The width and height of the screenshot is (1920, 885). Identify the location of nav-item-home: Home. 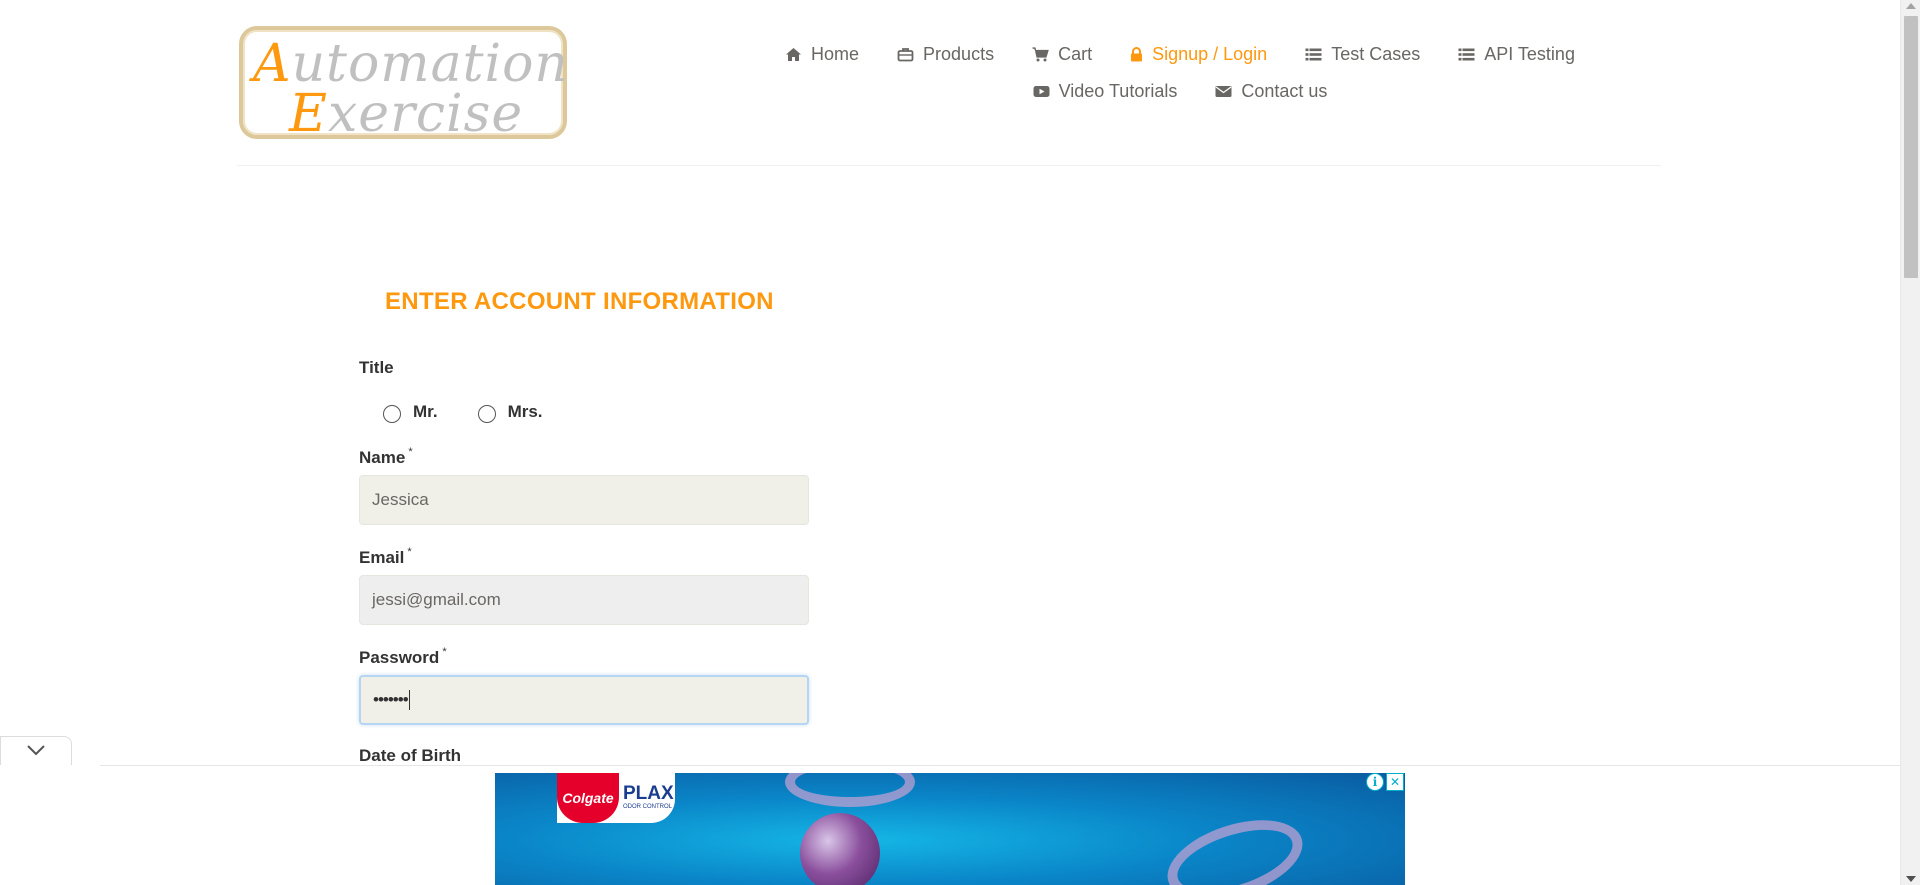
(822, 54).